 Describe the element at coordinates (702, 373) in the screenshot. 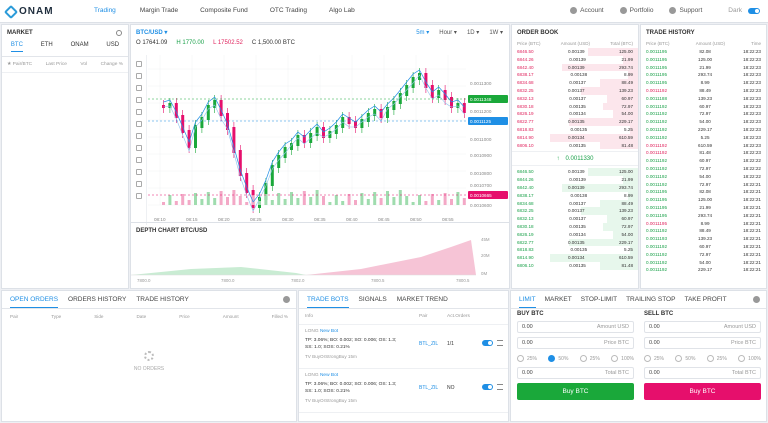

I see `sell-total-input: 0.00 Total BTC` at that location.